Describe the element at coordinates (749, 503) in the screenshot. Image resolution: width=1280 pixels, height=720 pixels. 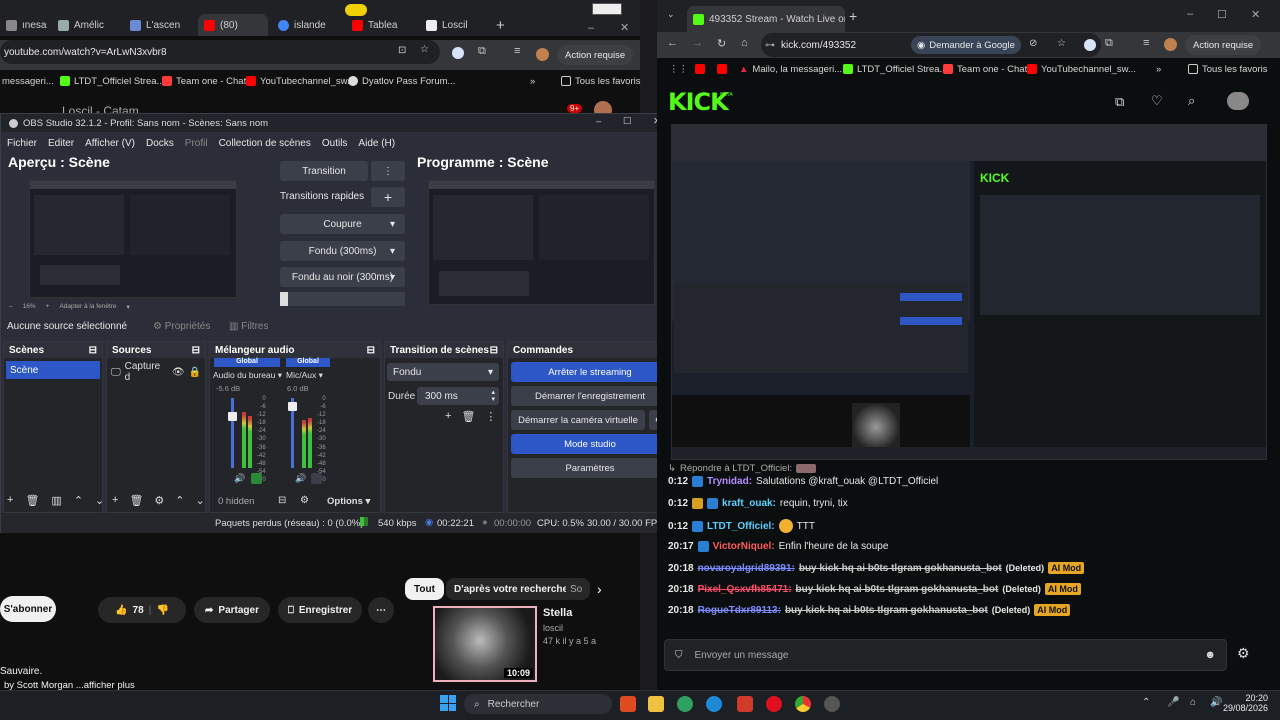
I see `msg-user: kraft_ouak:` at that location.